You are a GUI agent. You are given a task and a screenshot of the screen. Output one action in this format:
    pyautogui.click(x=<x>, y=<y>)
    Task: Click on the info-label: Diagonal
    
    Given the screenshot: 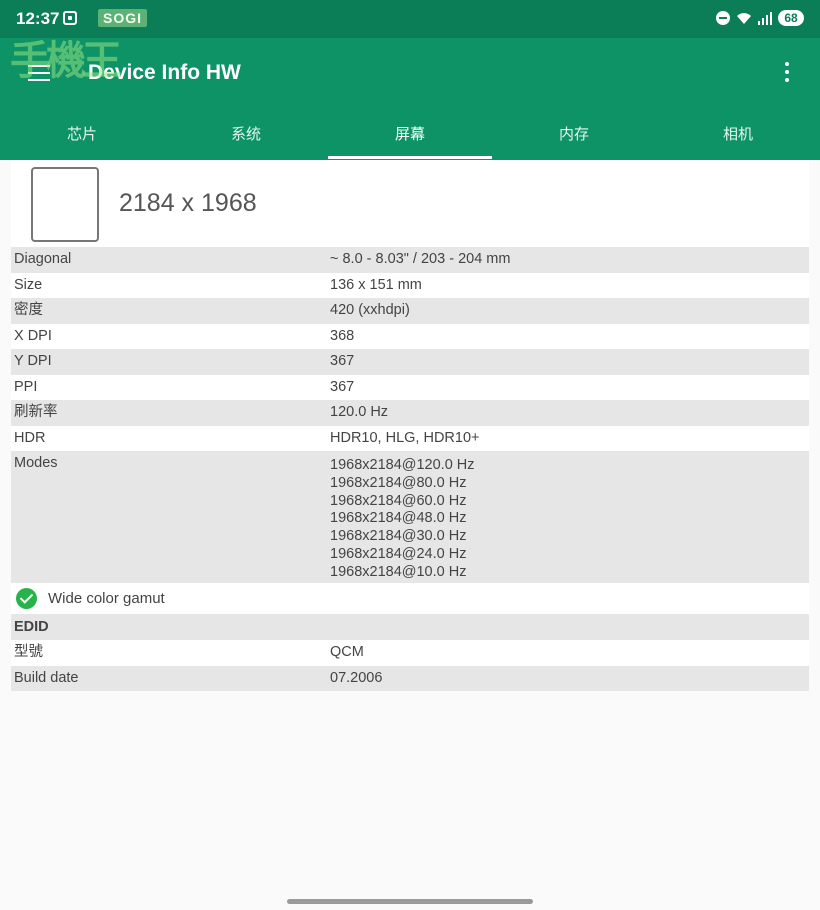 What is the action you would take?
    pyautogui.click(x=43, y=259)
    